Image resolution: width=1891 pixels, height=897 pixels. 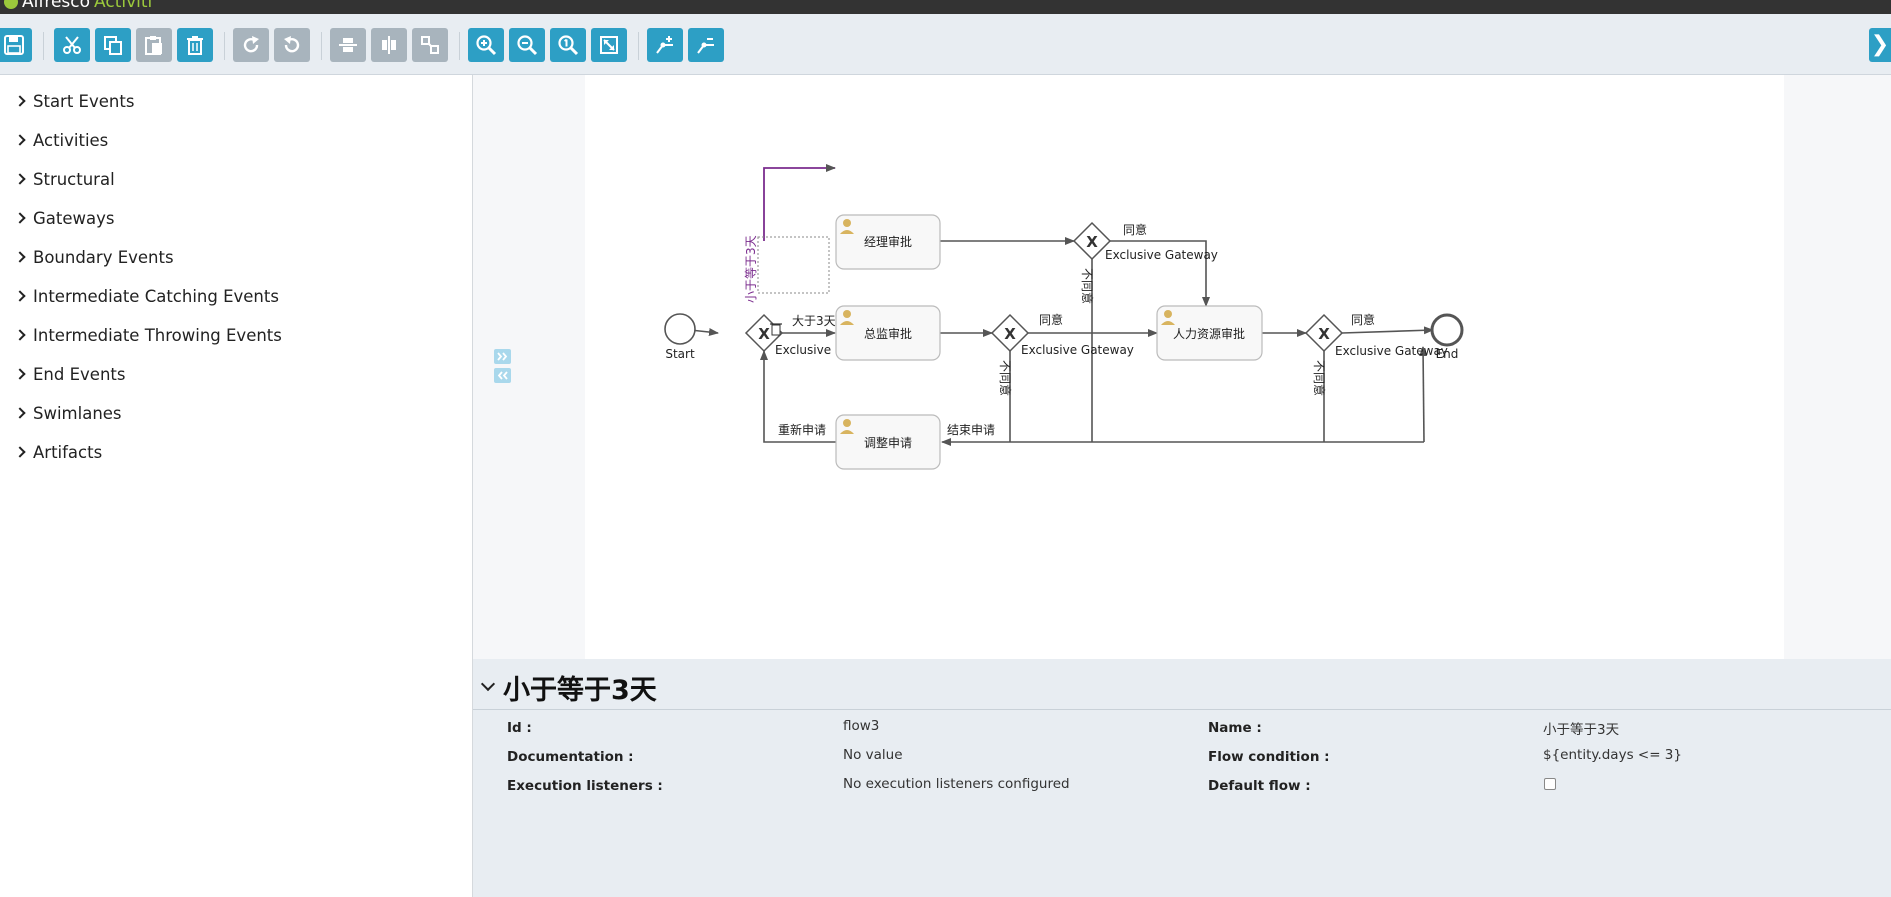 I want to click on end-event, so click(x=1447, y=330).